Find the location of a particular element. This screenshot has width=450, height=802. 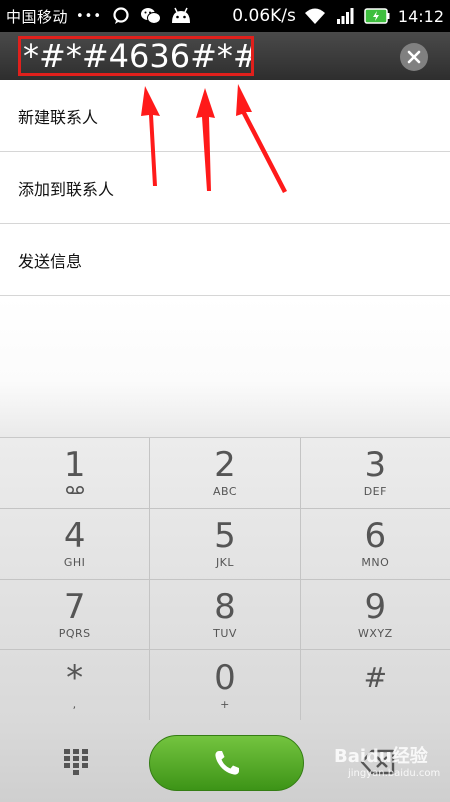

key-digit: * is located at coordinates (75, 678).